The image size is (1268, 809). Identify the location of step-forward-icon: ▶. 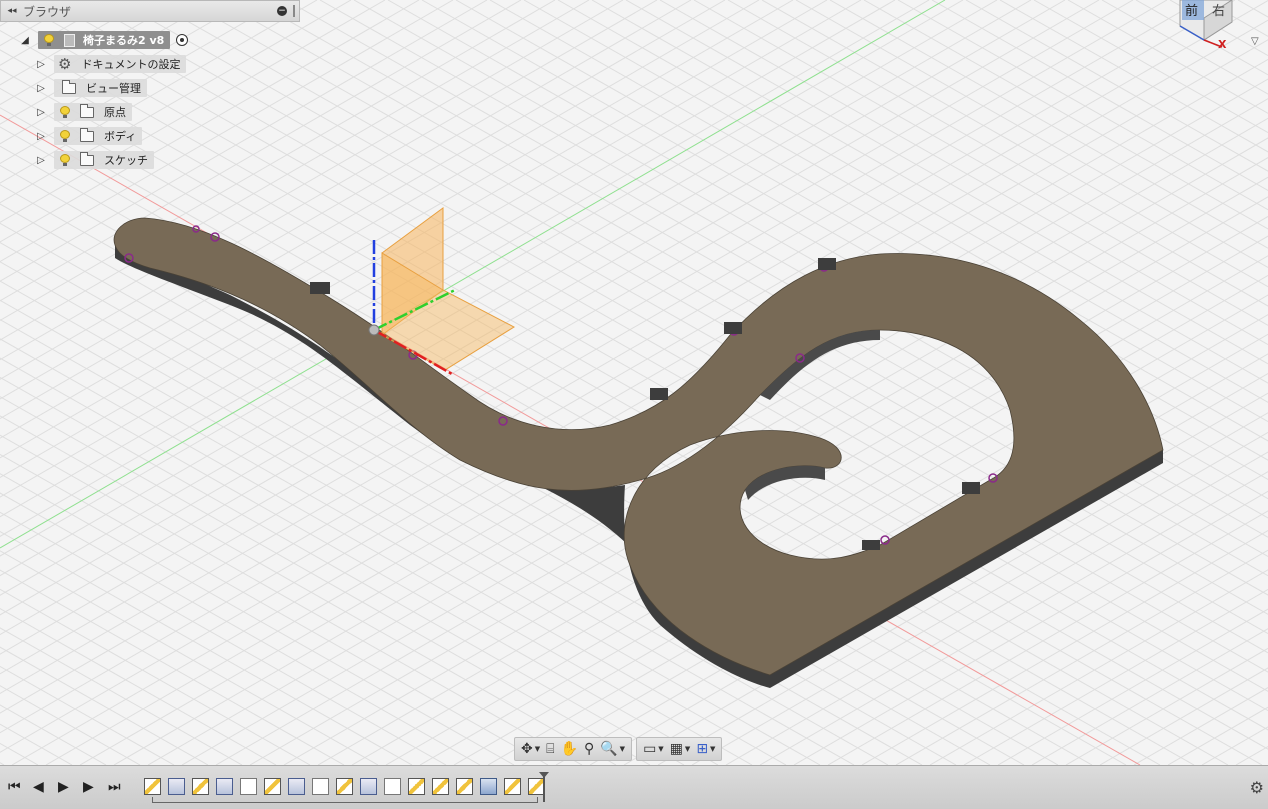
(88, 787).